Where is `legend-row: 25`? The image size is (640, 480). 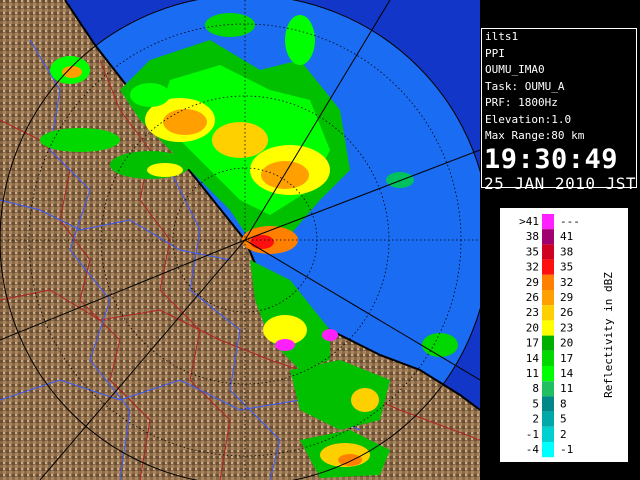 legend-row: 25 is located at coordinates (549, 419).